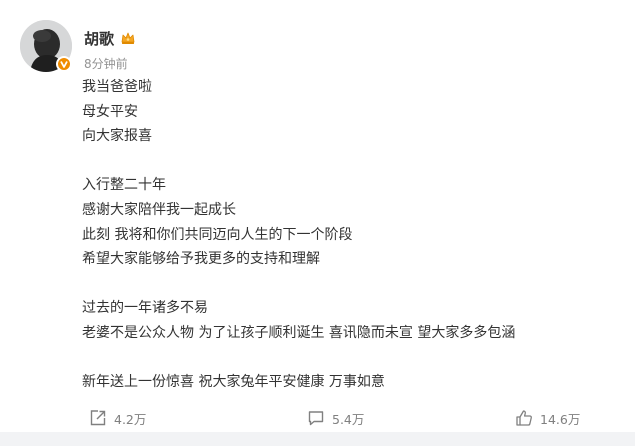  What do you see at coordinates (124, 185) in the screenshot?
I see `post-line: 入行整二十年` at bounding box center [124, 185].